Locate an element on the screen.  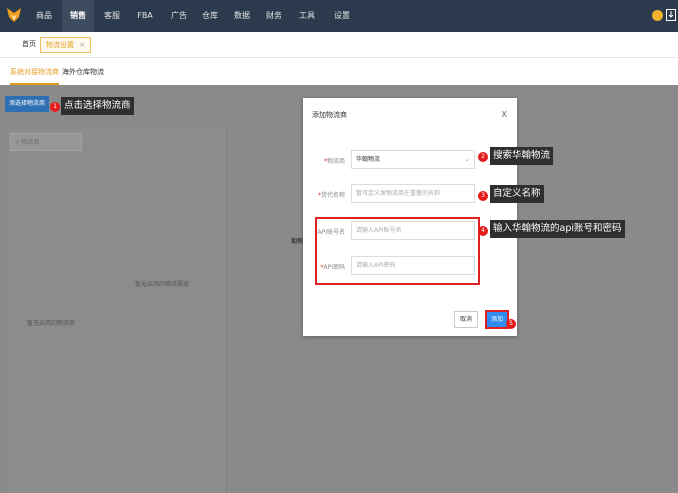
step-badge-4: 4 is located at coordinates (483, 231).